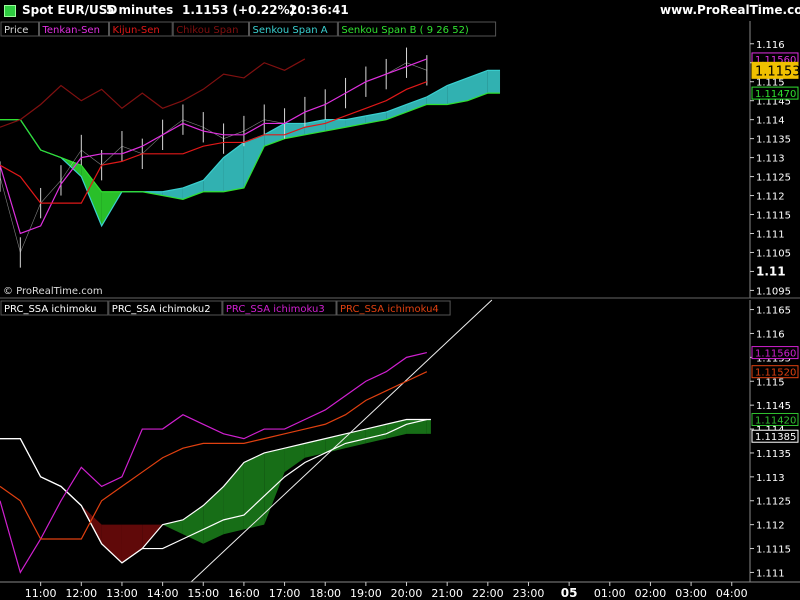 This screenshot has height=600, width=800. I want to click on x-tick-label: 14:00, so click(163, 593).